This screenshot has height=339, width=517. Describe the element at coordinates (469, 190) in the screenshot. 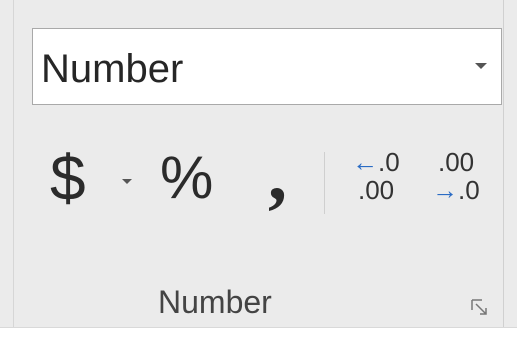

I see `decrease-decimal-bottom-label: .0` at that location.